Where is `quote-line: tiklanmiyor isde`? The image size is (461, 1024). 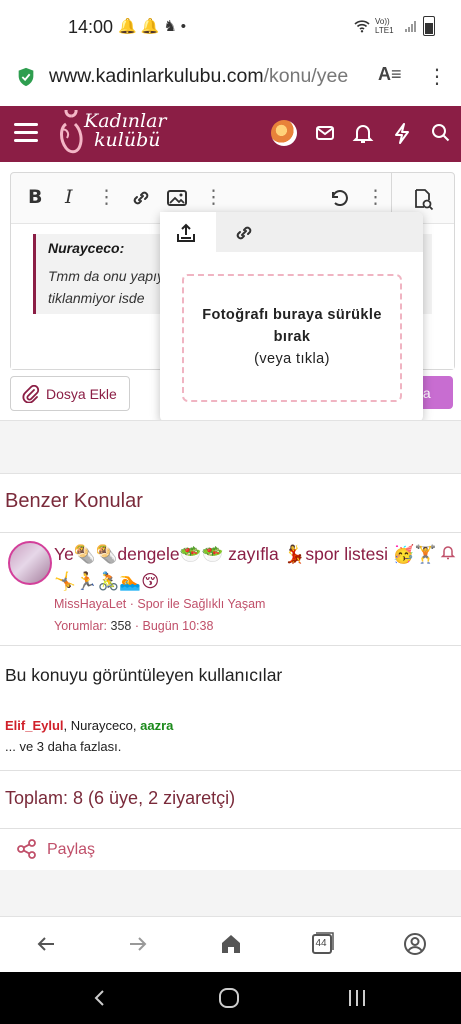
quote-line: tiklanmiyor isde is located at coordinates (96, 298).